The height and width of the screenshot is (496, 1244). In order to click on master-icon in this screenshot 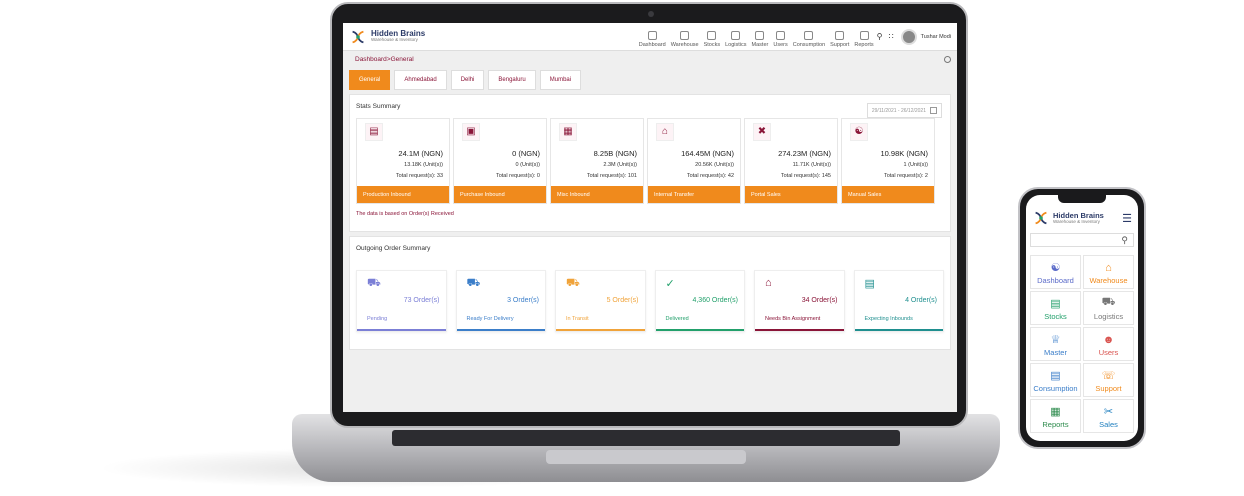, I will do `click(760, 35)`.